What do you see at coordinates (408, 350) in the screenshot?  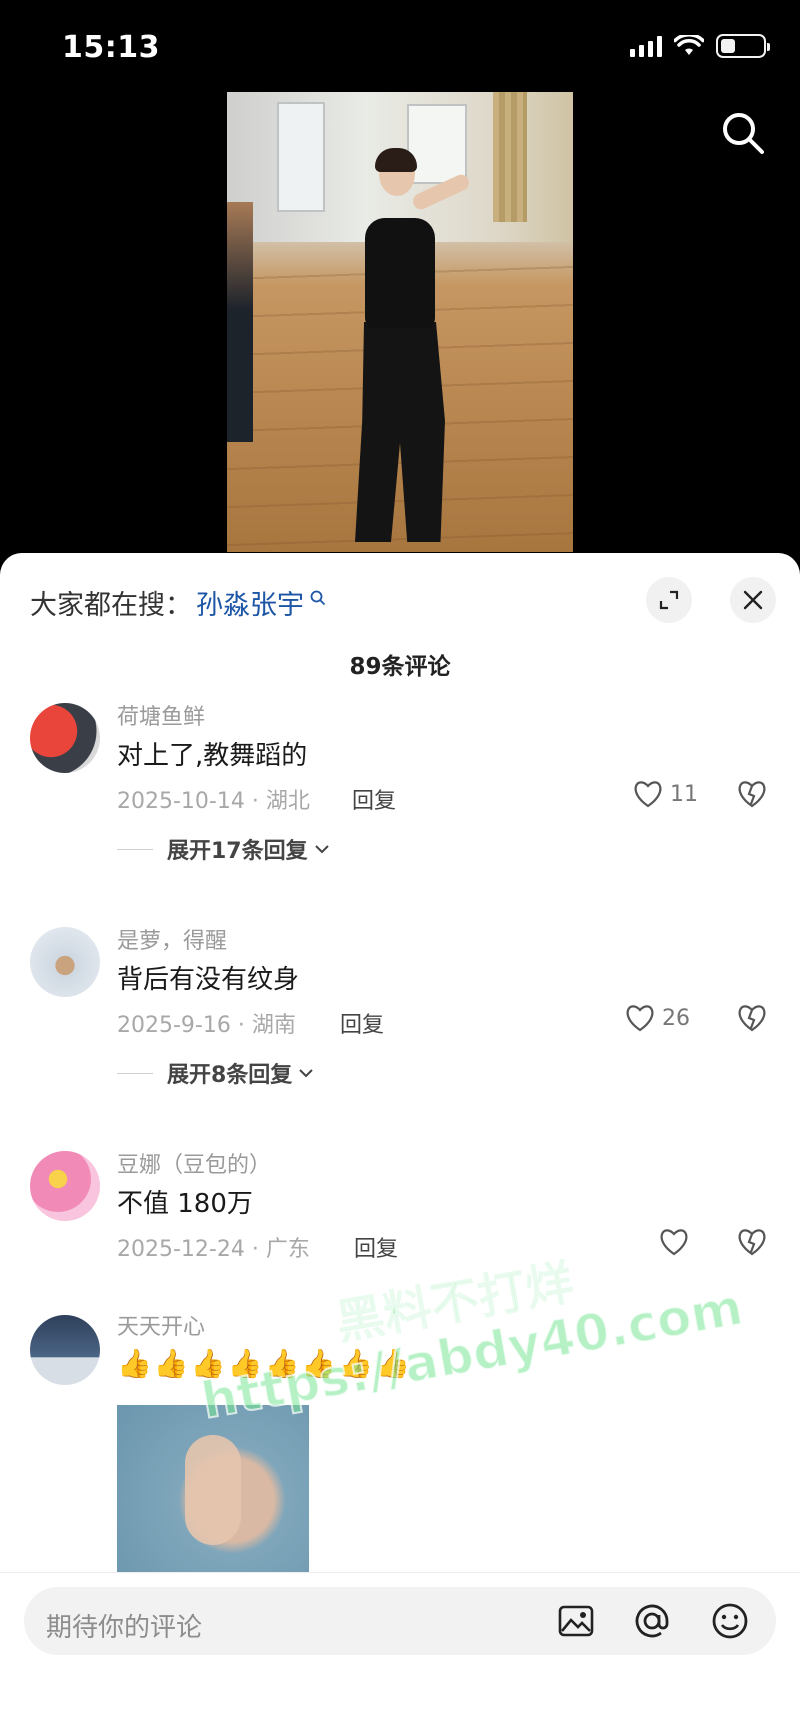 I see `dancer-figure` at bounding box center [408, 350].